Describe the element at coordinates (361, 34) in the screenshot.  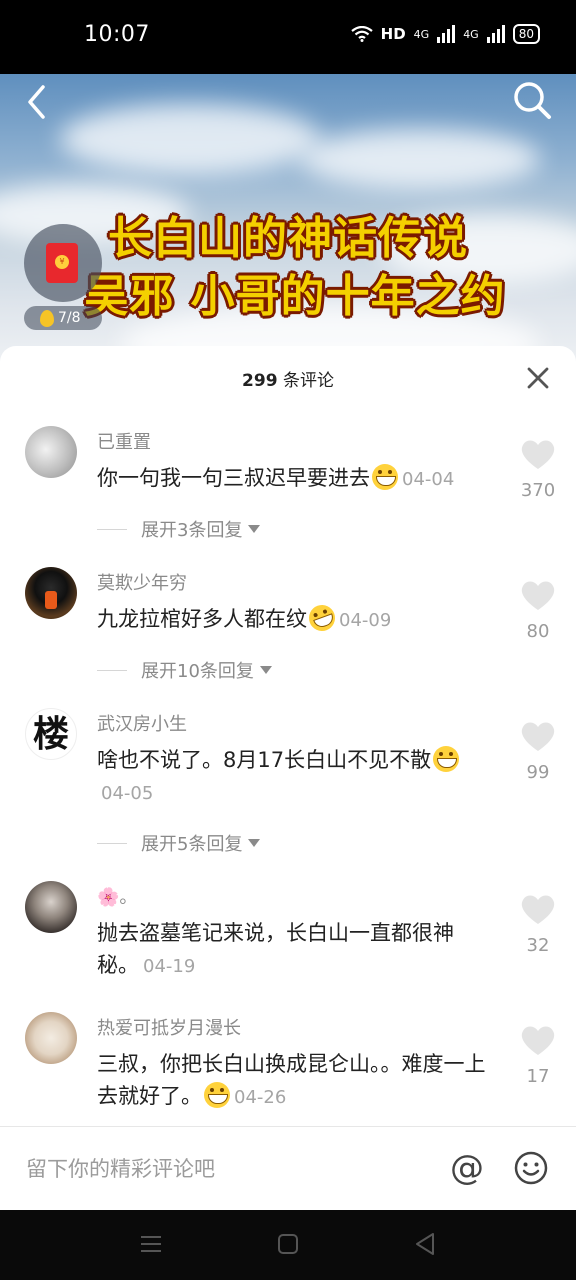
I see `wifi-icon` at that location.